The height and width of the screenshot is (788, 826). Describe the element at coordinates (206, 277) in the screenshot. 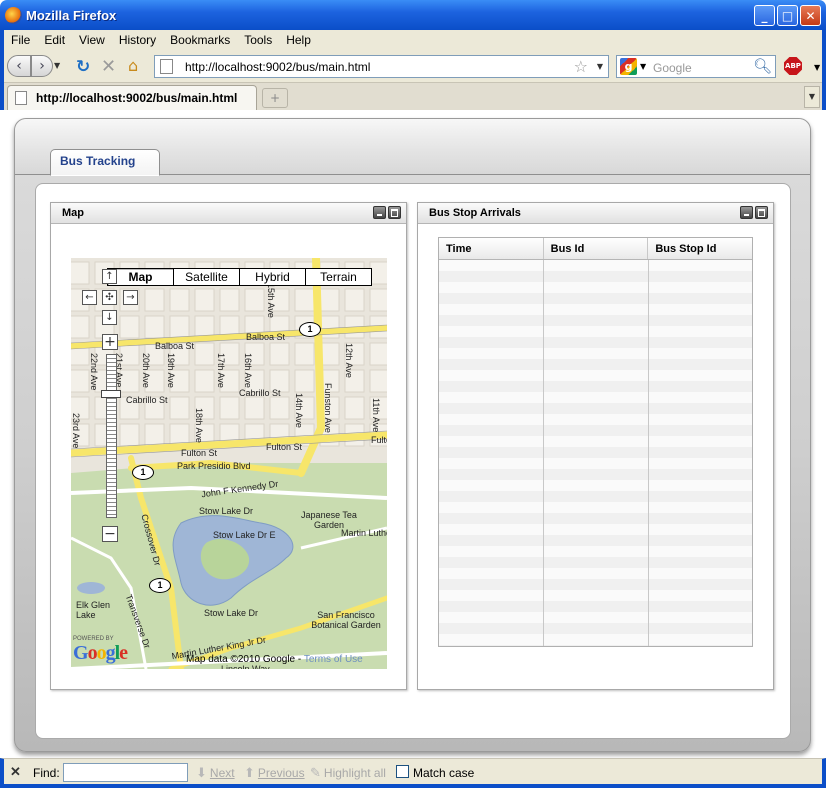

I see `map-type-satellite: Satellite` at that location.